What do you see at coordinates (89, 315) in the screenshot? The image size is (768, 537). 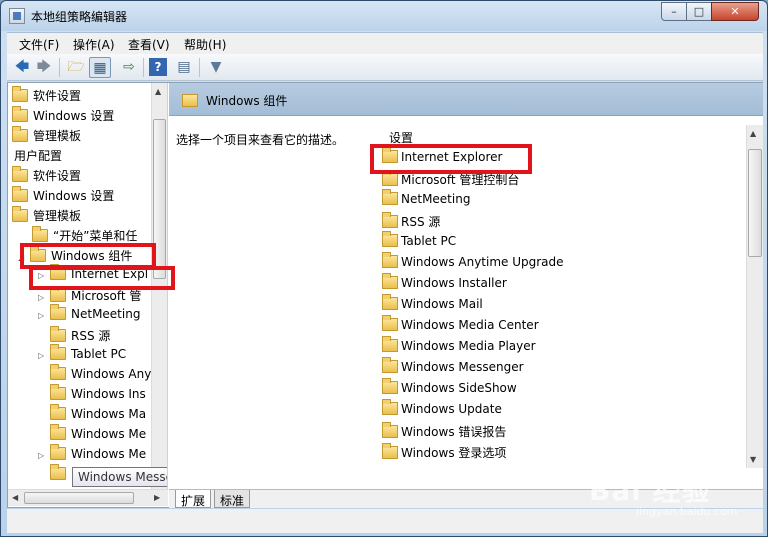 I see `tree-item: ▷ NetMeeting` at bounding box center [89, 315].